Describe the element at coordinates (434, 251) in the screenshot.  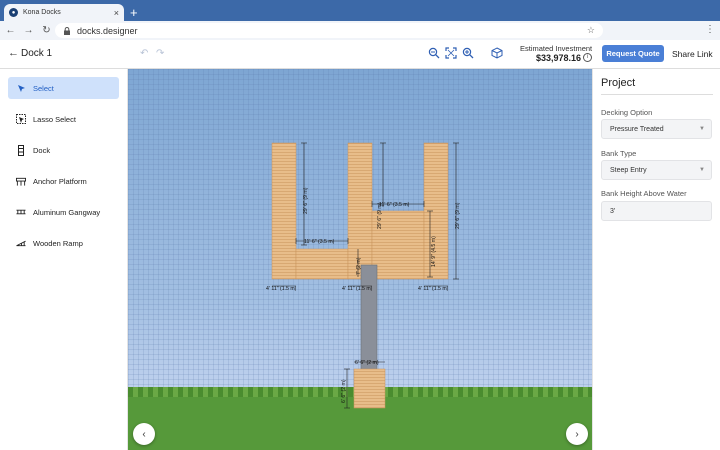
I see `dim-right-inner-height: 14' 9" (4.5 m)` at that location.